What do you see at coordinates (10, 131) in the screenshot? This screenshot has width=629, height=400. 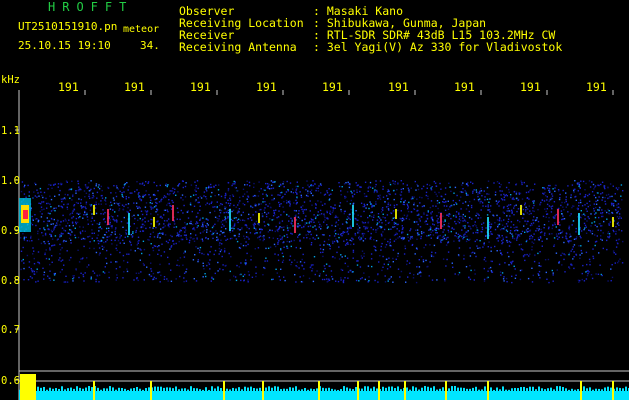 I see `y-tick-label: 1.1` at bounding box center [10, 131].